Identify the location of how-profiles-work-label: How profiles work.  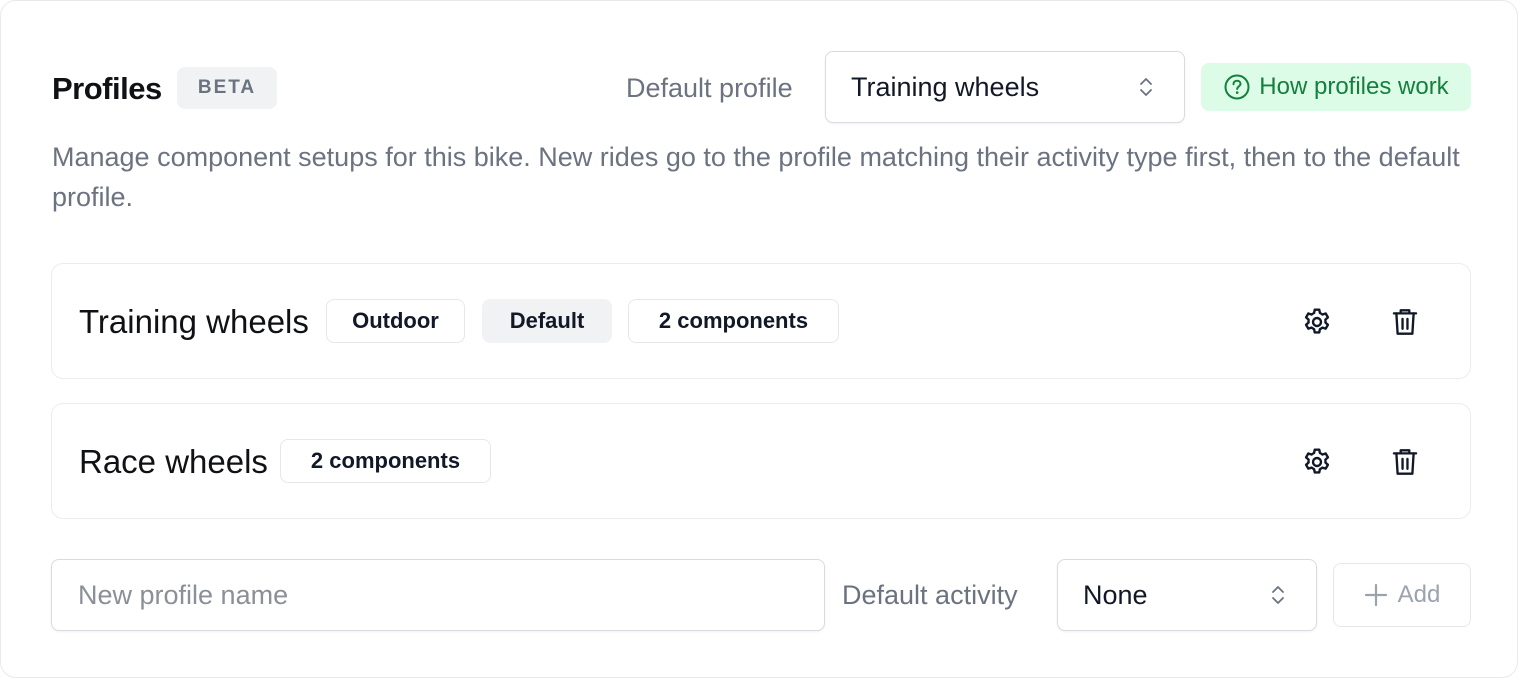
(1354, 86).